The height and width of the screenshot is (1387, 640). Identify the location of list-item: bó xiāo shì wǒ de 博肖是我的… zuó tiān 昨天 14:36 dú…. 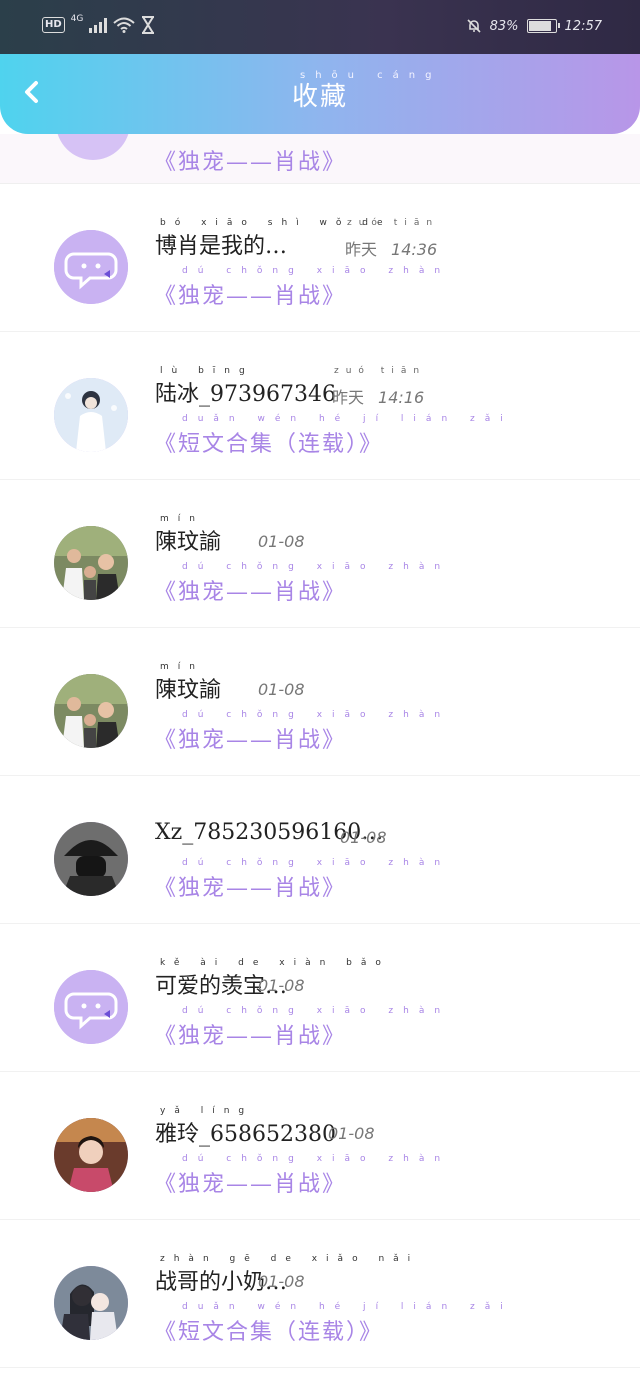
(320, 258).